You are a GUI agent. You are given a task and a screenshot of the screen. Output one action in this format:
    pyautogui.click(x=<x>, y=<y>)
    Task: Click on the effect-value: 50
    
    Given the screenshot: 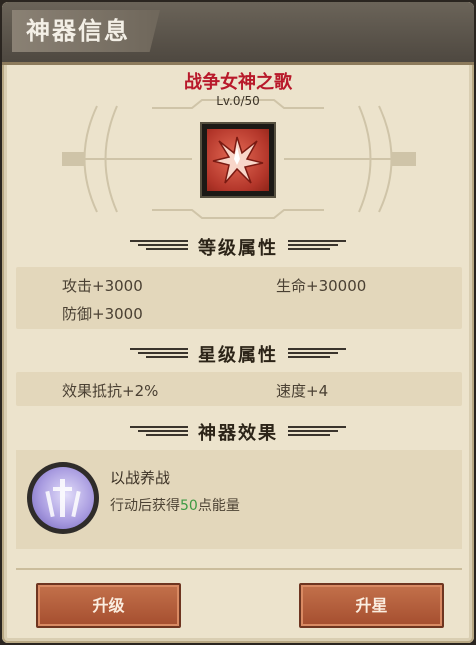 What is the action you would take?
    pyautogui.click(x=189, y=506)
    